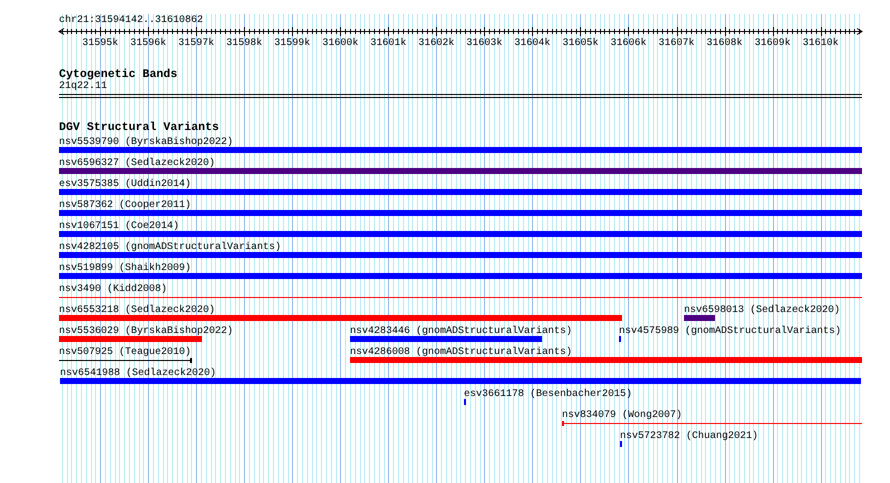 This screenshot has width=890, height=483. Describe the element at coordinates (292, 43) in the screenshot. I see `tick-label: 31599k` at that location.